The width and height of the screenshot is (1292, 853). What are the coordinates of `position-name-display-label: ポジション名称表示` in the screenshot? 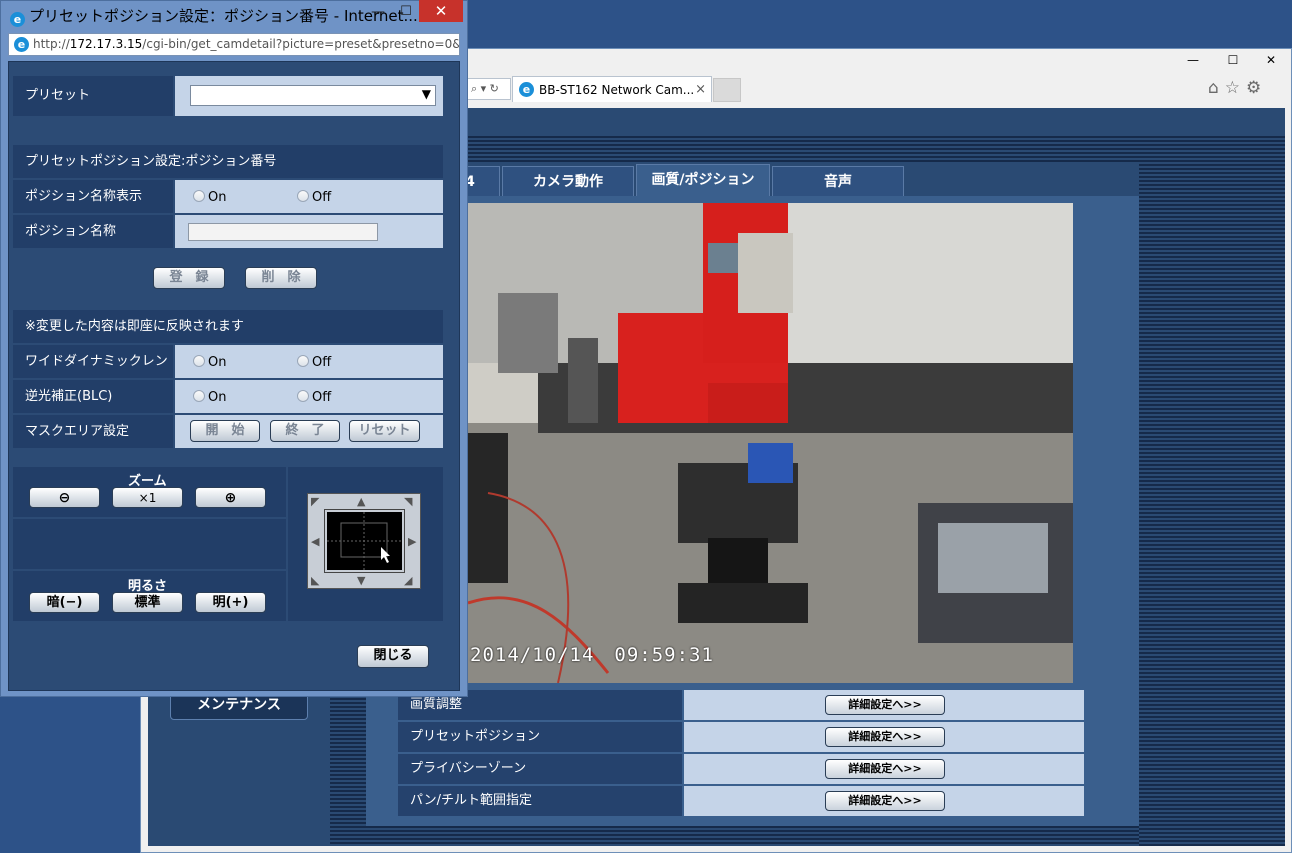 It's located at (93, 196).